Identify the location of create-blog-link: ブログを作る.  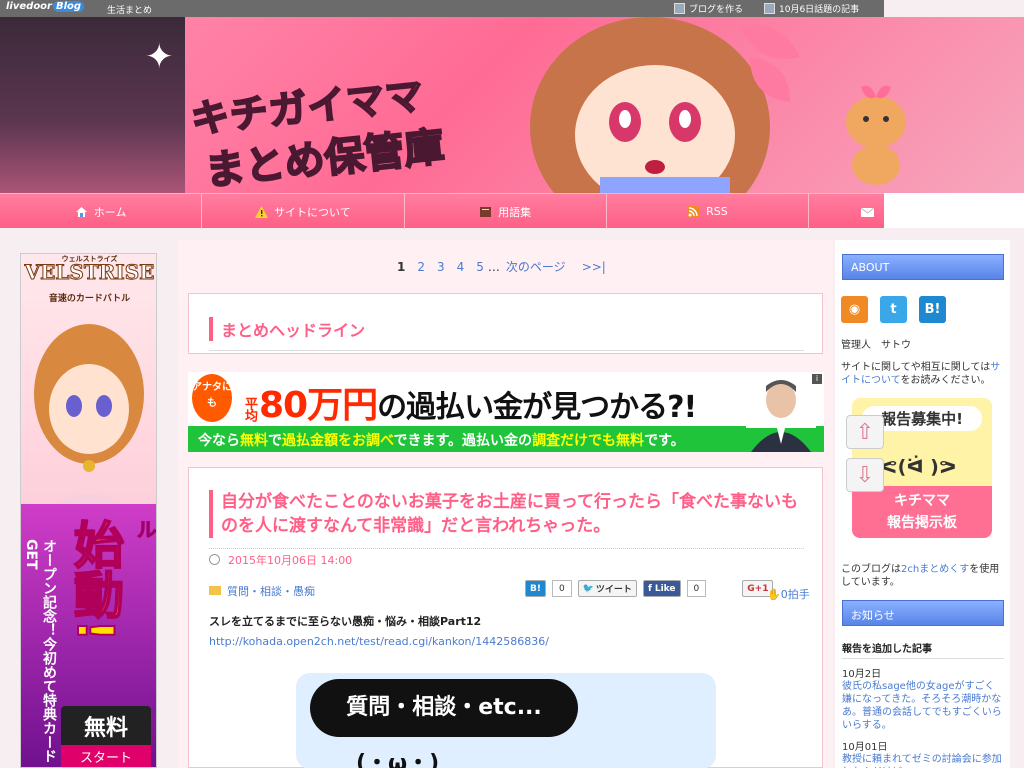
(708, 8).